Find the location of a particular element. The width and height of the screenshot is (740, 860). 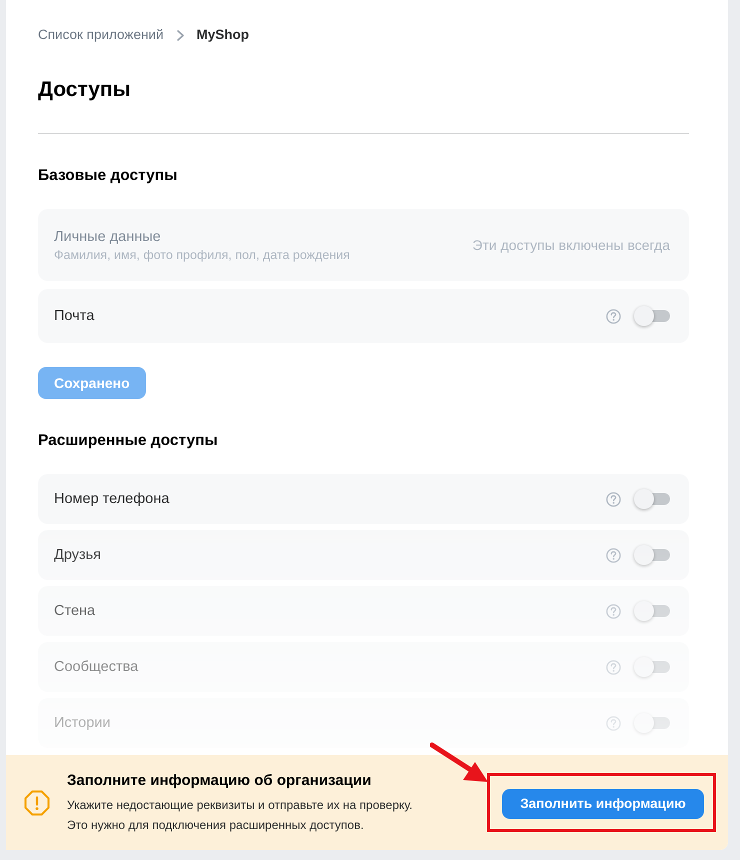

access-label: Сообщества is located at coordinates (96, 667).